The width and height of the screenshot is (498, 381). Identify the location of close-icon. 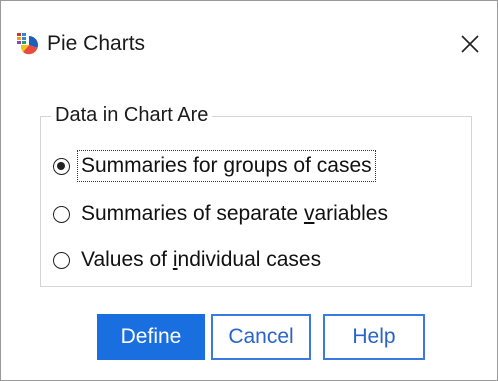
(470, 44).